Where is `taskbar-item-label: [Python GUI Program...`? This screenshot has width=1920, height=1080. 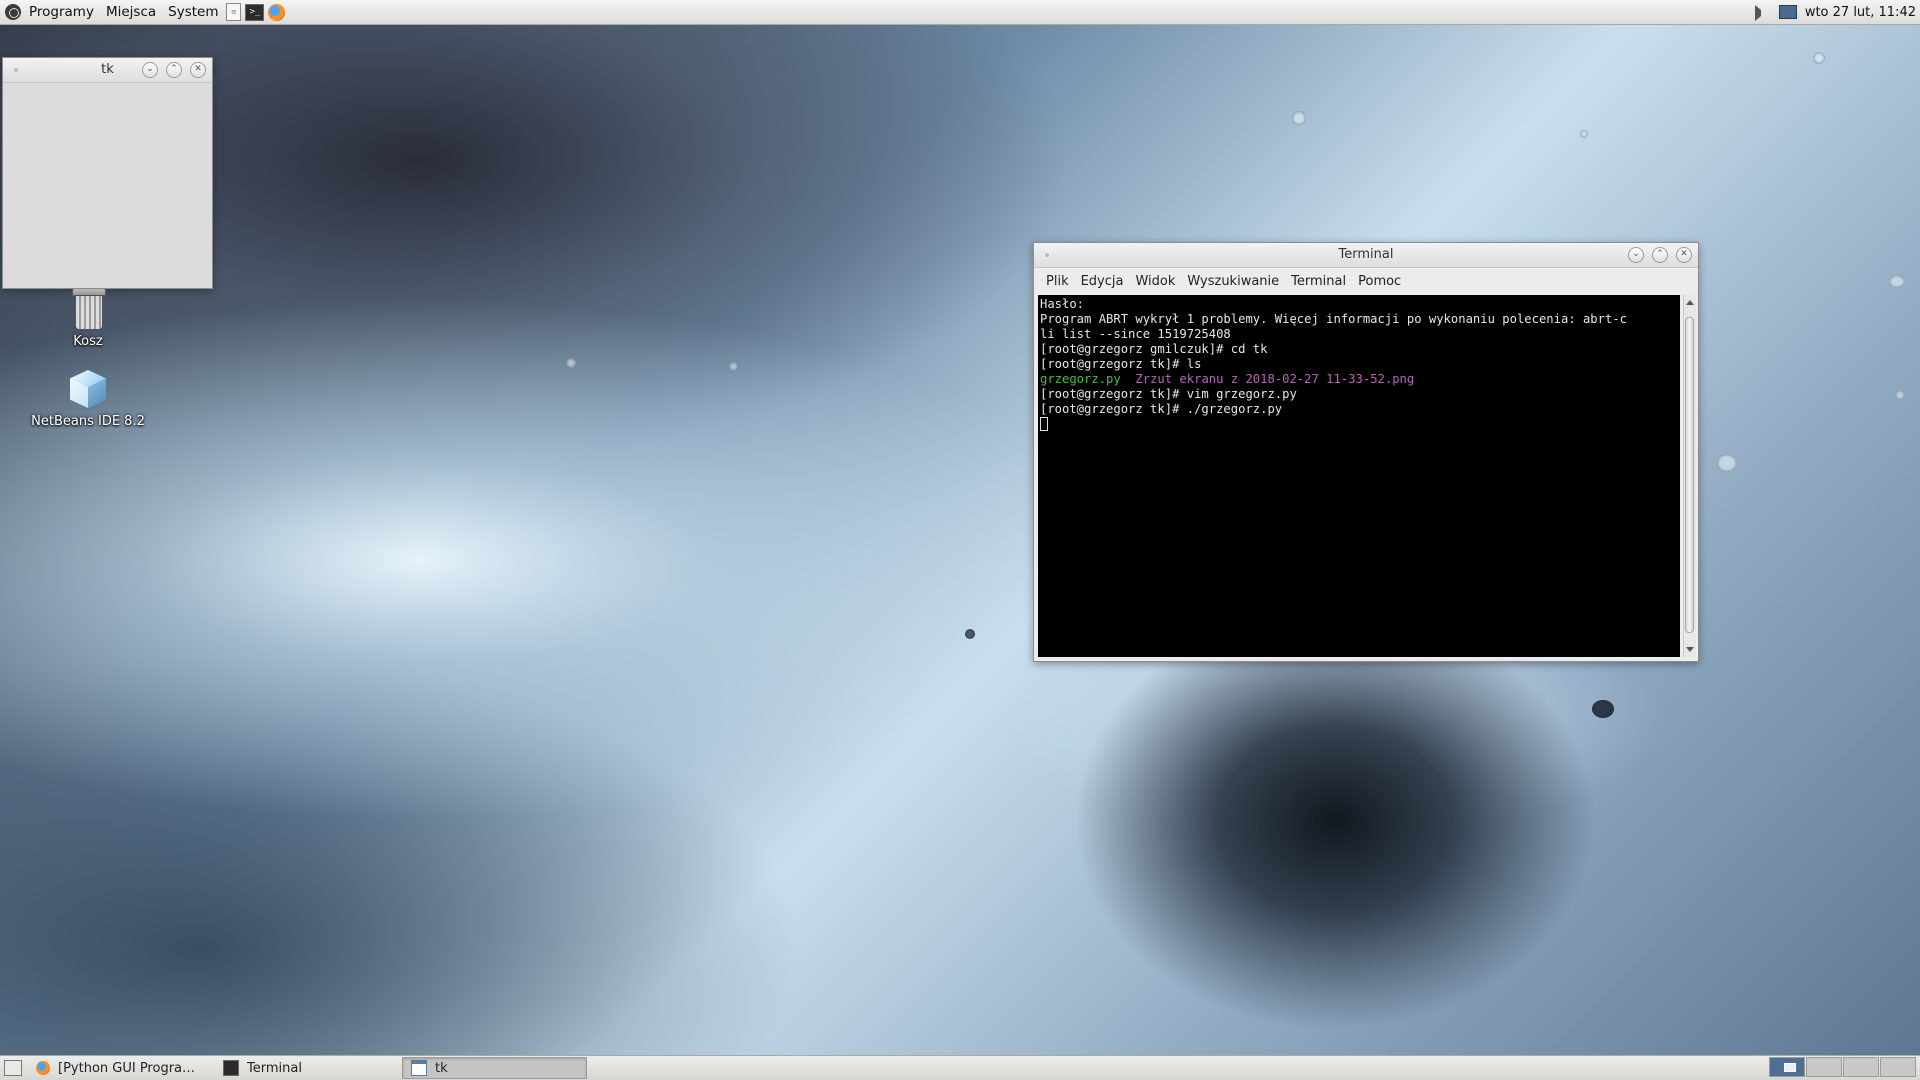 taskbar-item-label: [Python GUI Program... is located at coordinates (131, 1068).